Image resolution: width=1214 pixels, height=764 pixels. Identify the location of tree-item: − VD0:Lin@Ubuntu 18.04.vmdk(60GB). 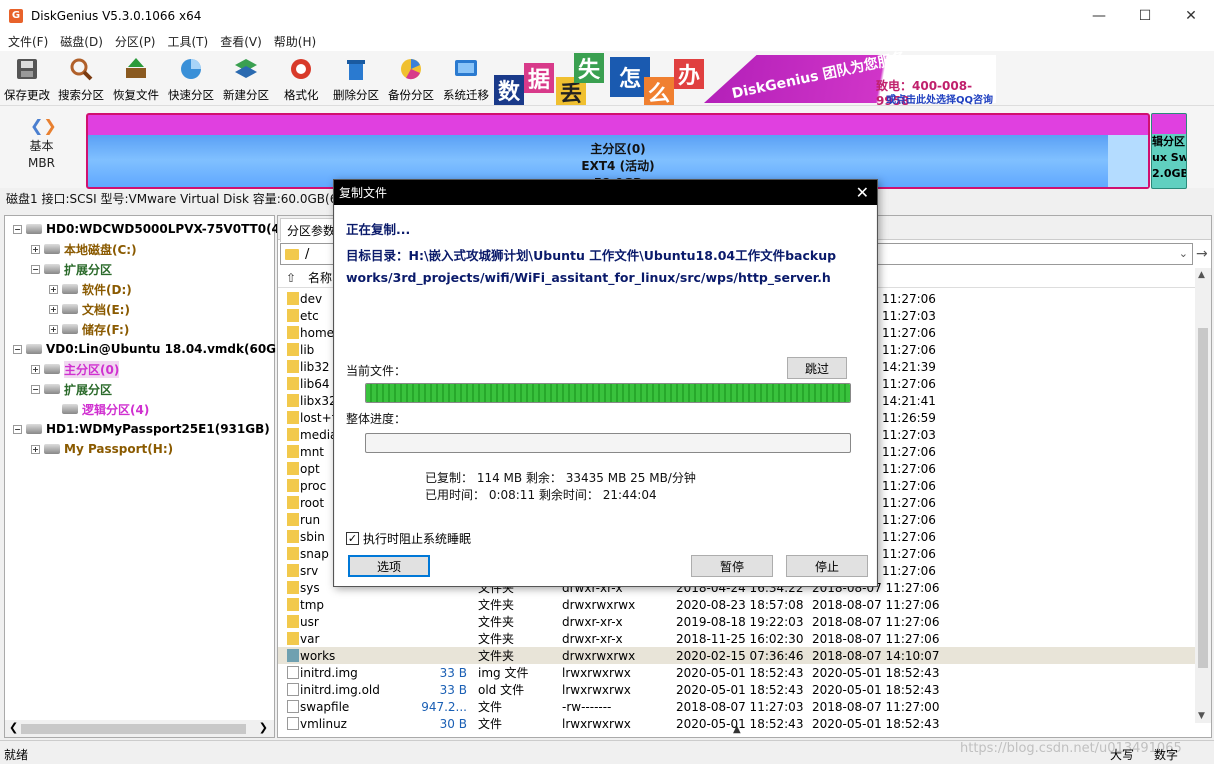
(152, 349).